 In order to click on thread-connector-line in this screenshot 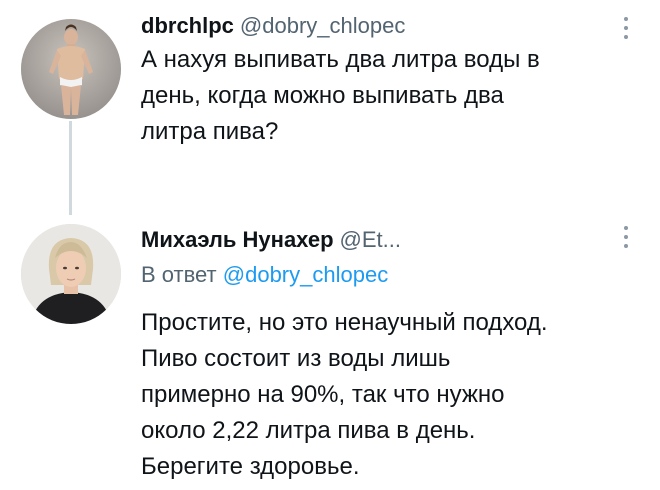, I will do `click(70, 168)`.